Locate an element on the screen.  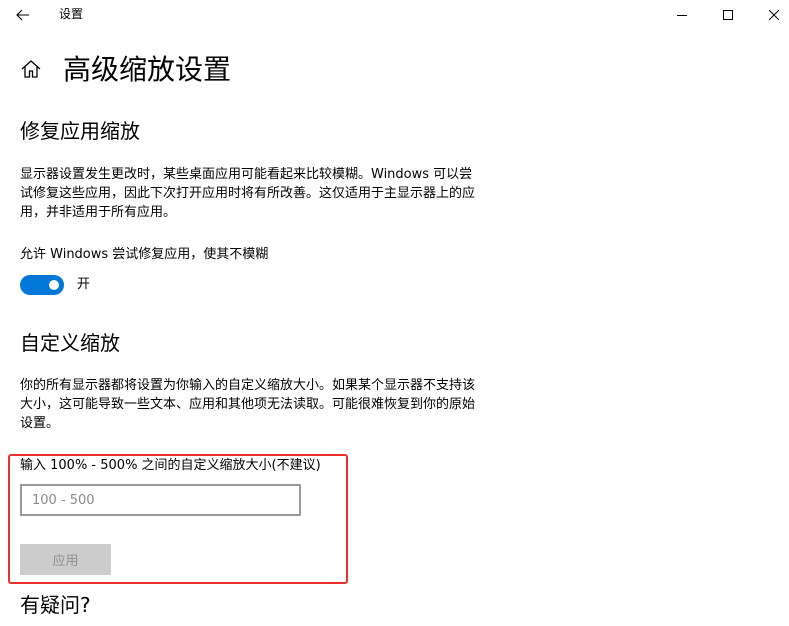
apply-button: 应用 is located at coordinates (65, 559).